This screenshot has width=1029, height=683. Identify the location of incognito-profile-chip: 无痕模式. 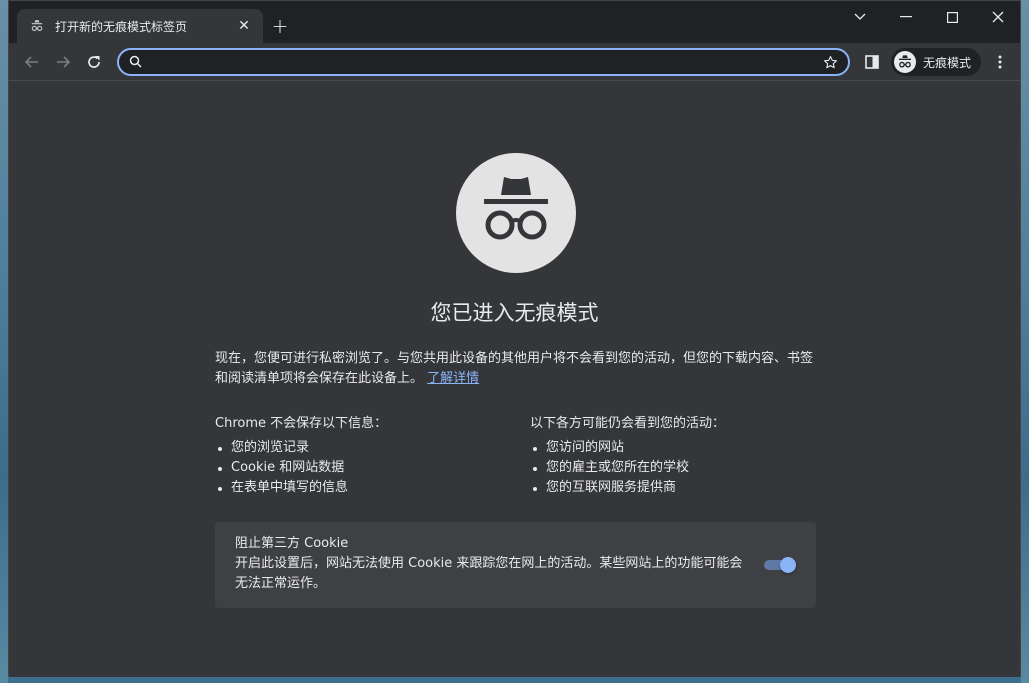
(936, 62).